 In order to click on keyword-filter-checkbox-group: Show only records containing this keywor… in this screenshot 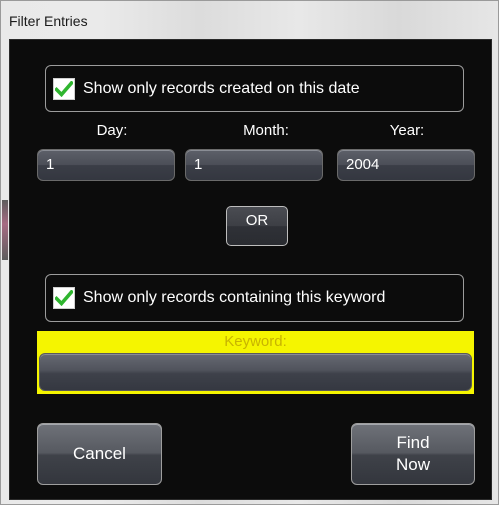, I will do `click(254, 298)`.